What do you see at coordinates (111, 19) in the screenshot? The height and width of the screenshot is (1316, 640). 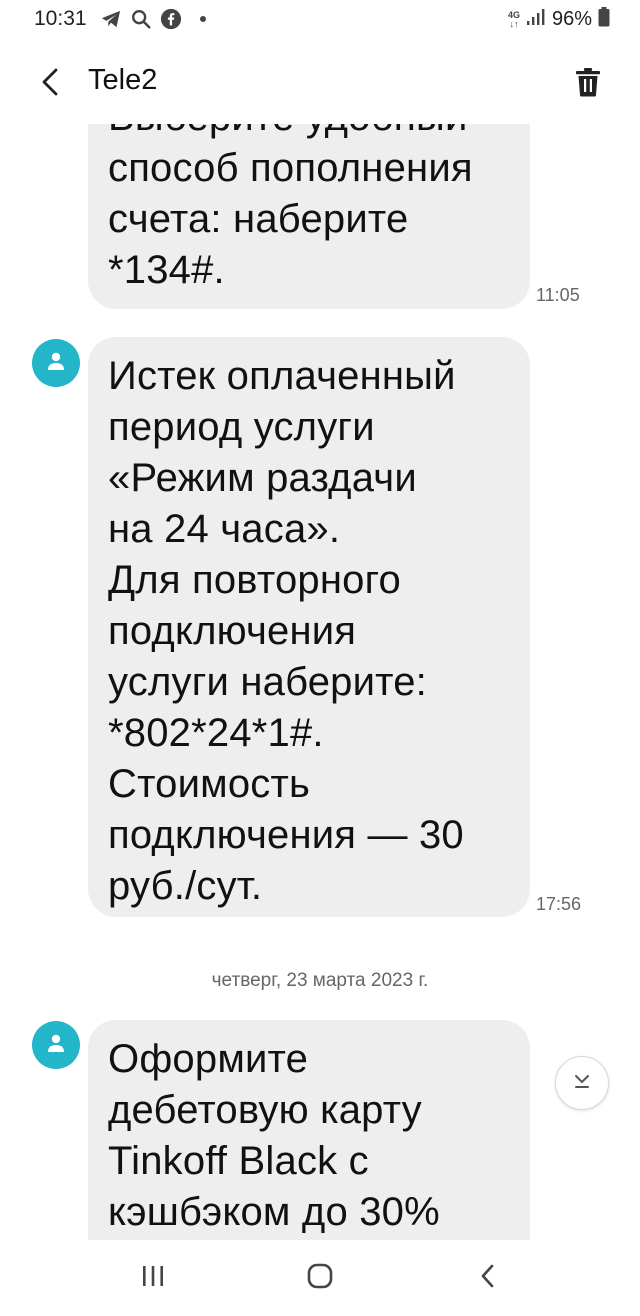 I see `telegram-icon` at bounding box center [111, 19].